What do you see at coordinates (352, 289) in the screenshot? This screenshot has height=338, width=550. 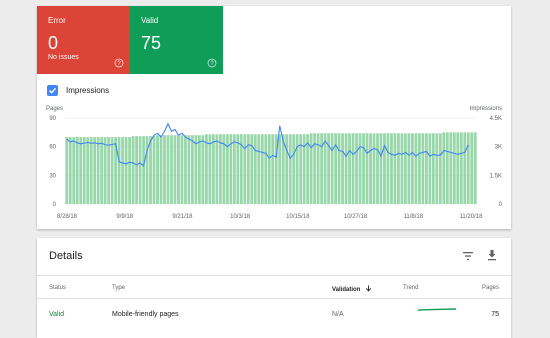 I see `column-validation: Validation` at bounding box center [352, 289].